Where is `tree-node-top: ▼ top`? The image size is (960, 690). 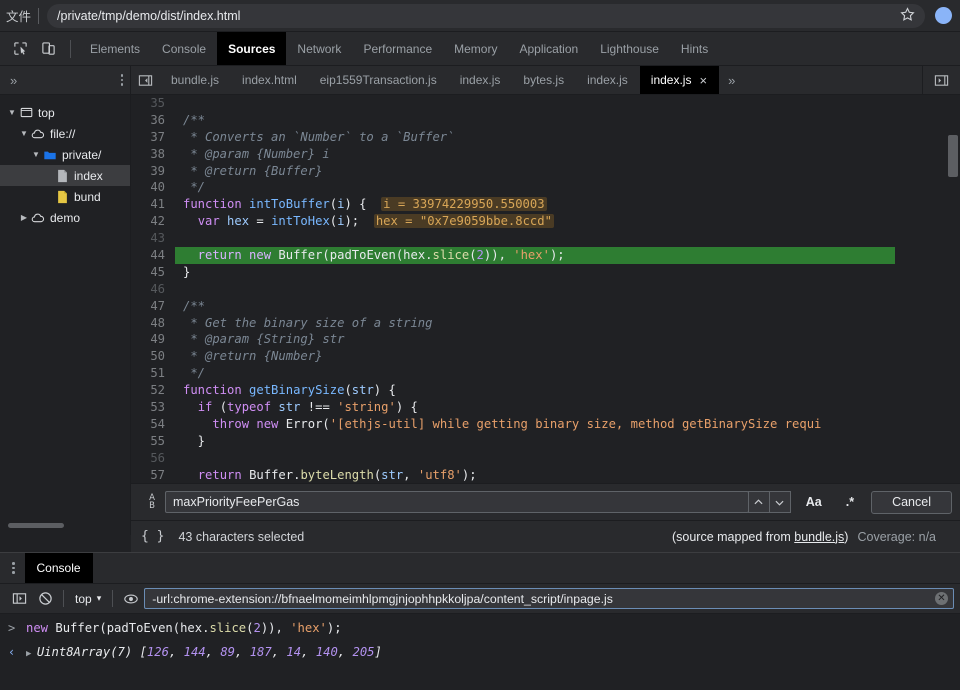 tree-node-top: ▼ top is located at coordinates (65, 112).